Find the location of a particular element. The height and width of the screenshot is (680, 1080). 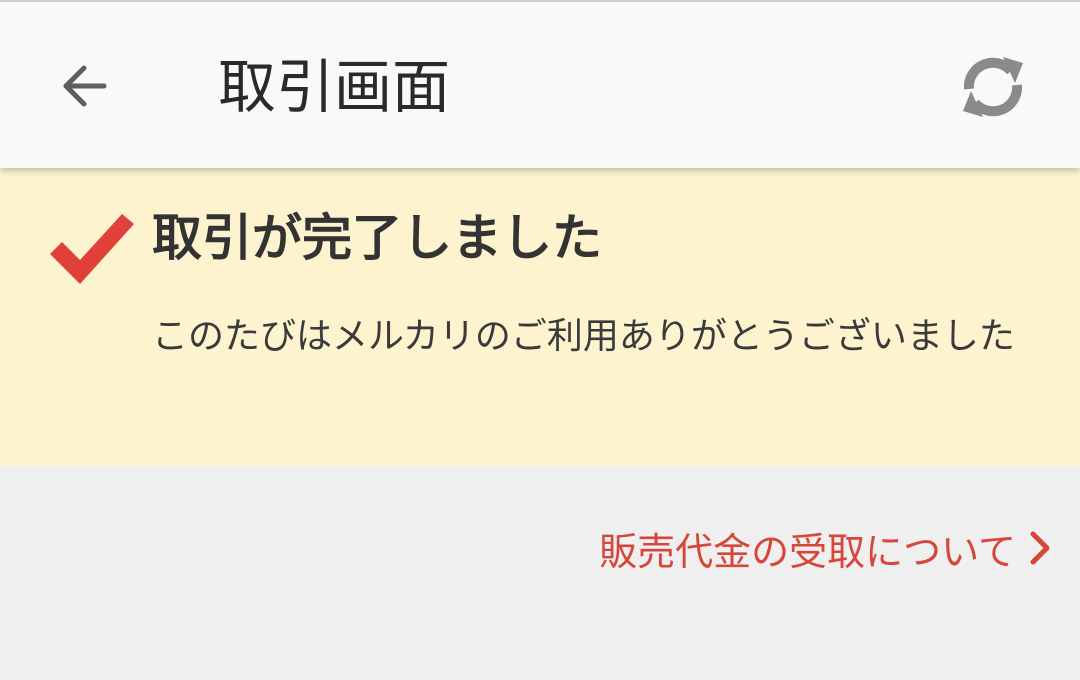

payout-info-link: 販売代金の受取について is located at coordinates (825, 548).